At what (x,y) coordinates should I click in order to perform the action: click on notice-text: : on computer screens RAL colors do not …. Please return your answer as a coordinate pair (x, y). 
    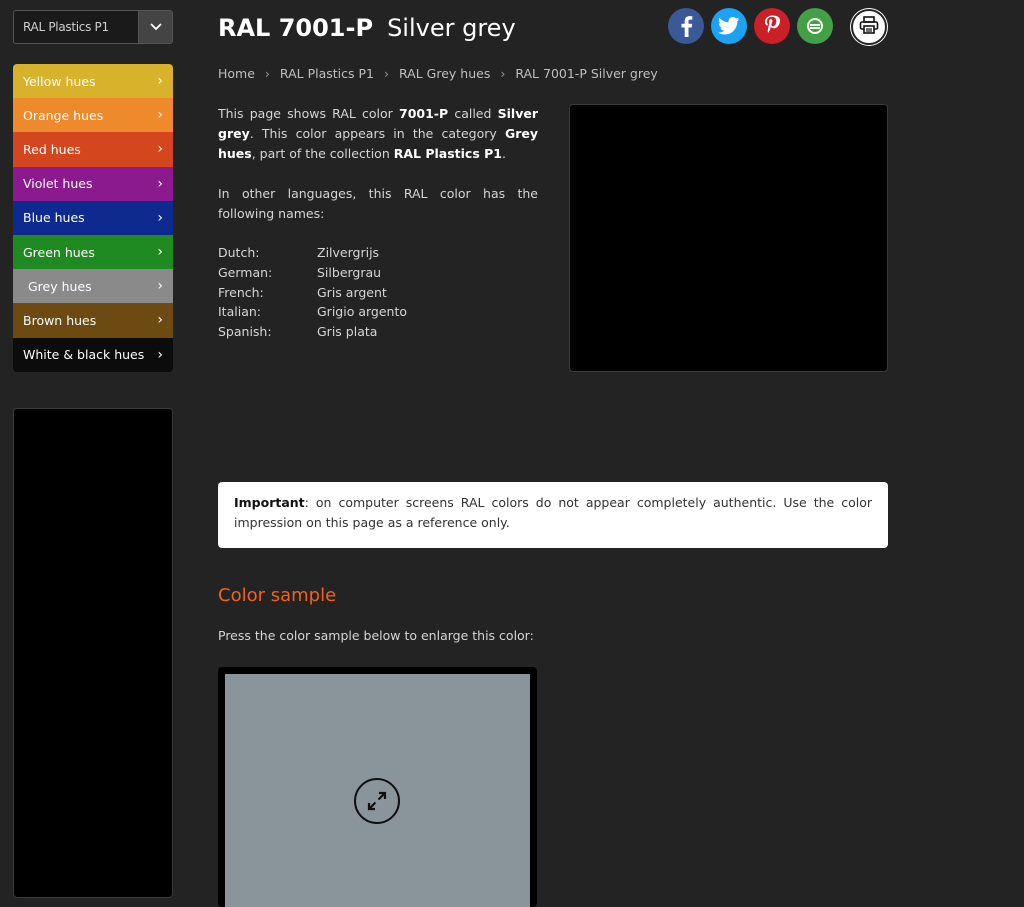
    Looking at the image, I should click on (553, 512).